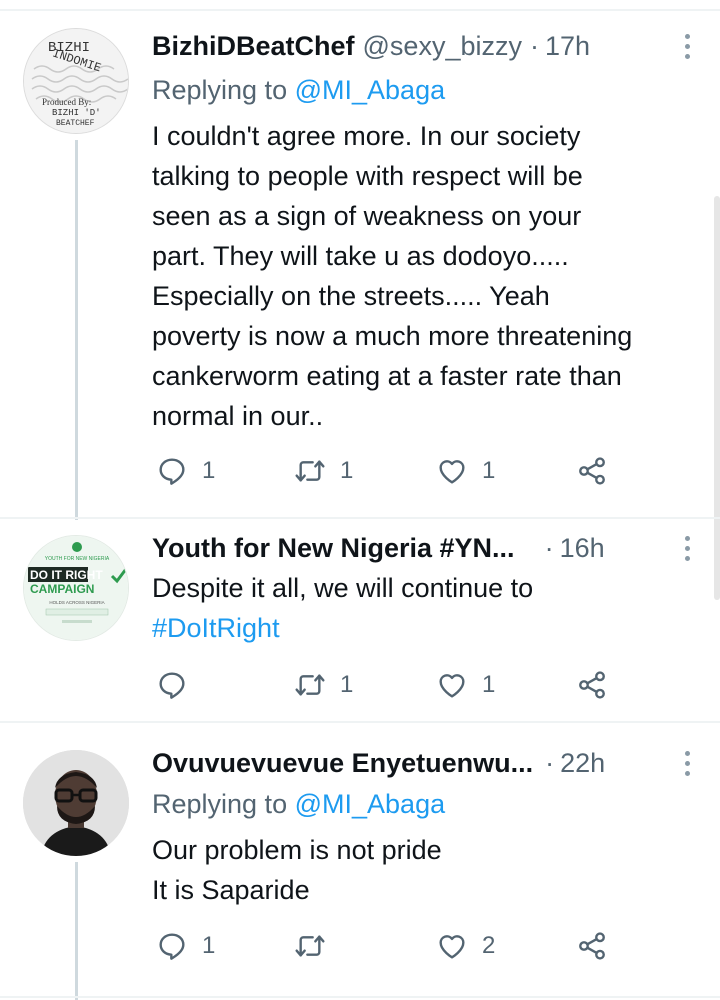 Image resolution: width=720 pixels, height=1000 pixels. What do you see at coordinates (582, 763) in the screenshot?
I see `timestamp: 22h` at bounding box center [582, 763].